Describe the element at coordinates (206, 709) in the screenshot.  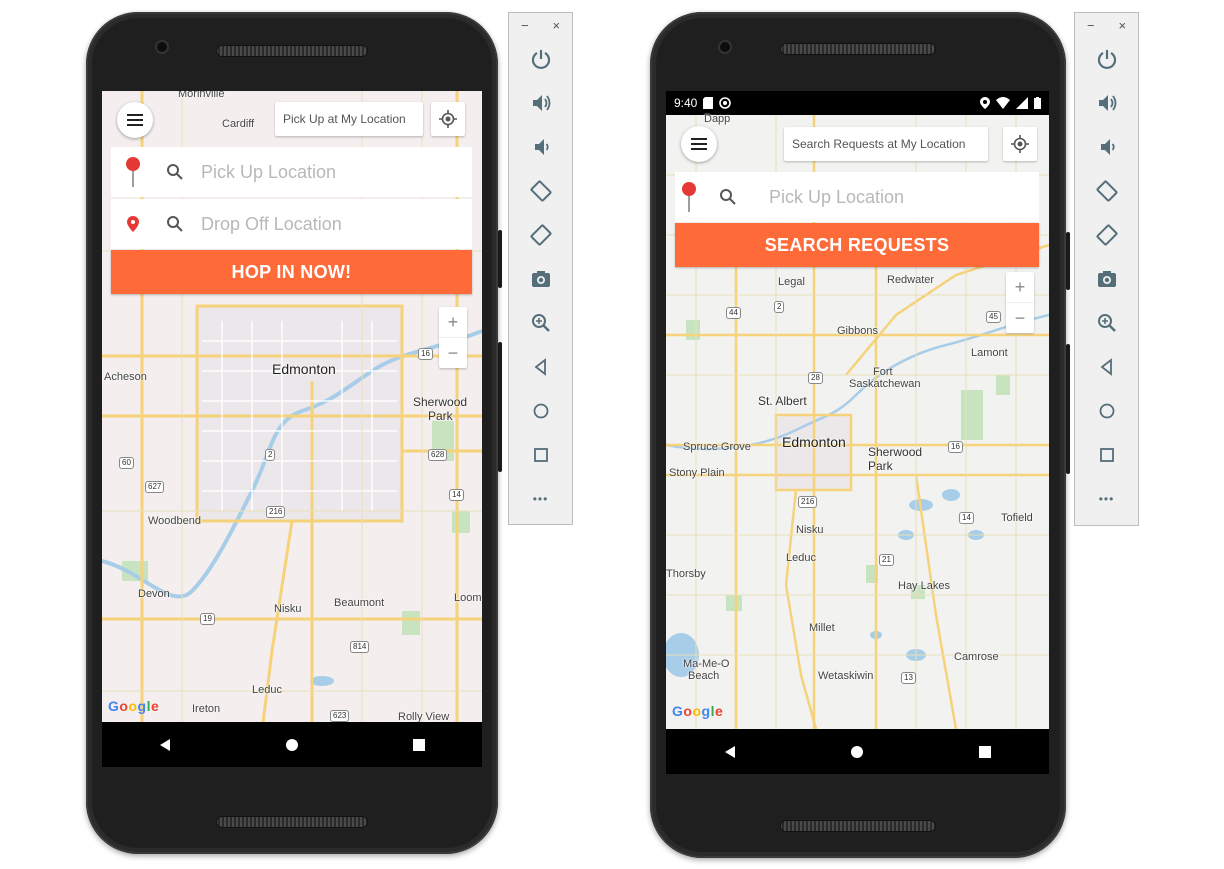
I see `map-label: Ireton` at that location.